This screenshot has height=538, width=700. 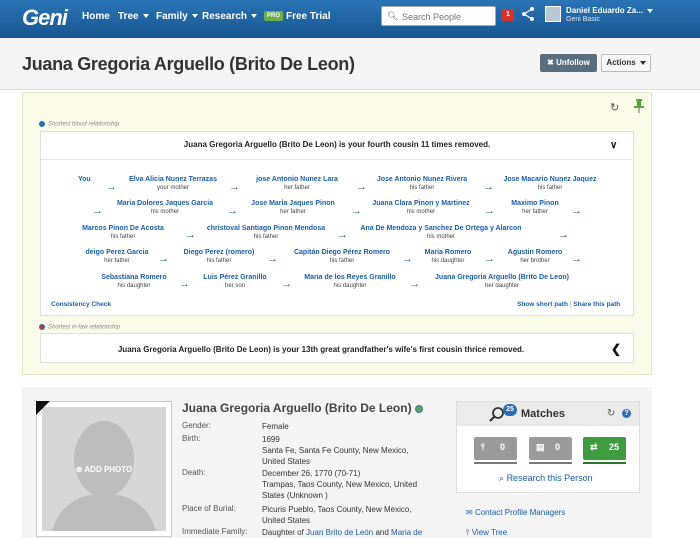 What do you see at coordinates (486, 533) in the screenshot?
I see `view-tree-link: ⫯ View Tree` at bounding box center [486, 533].